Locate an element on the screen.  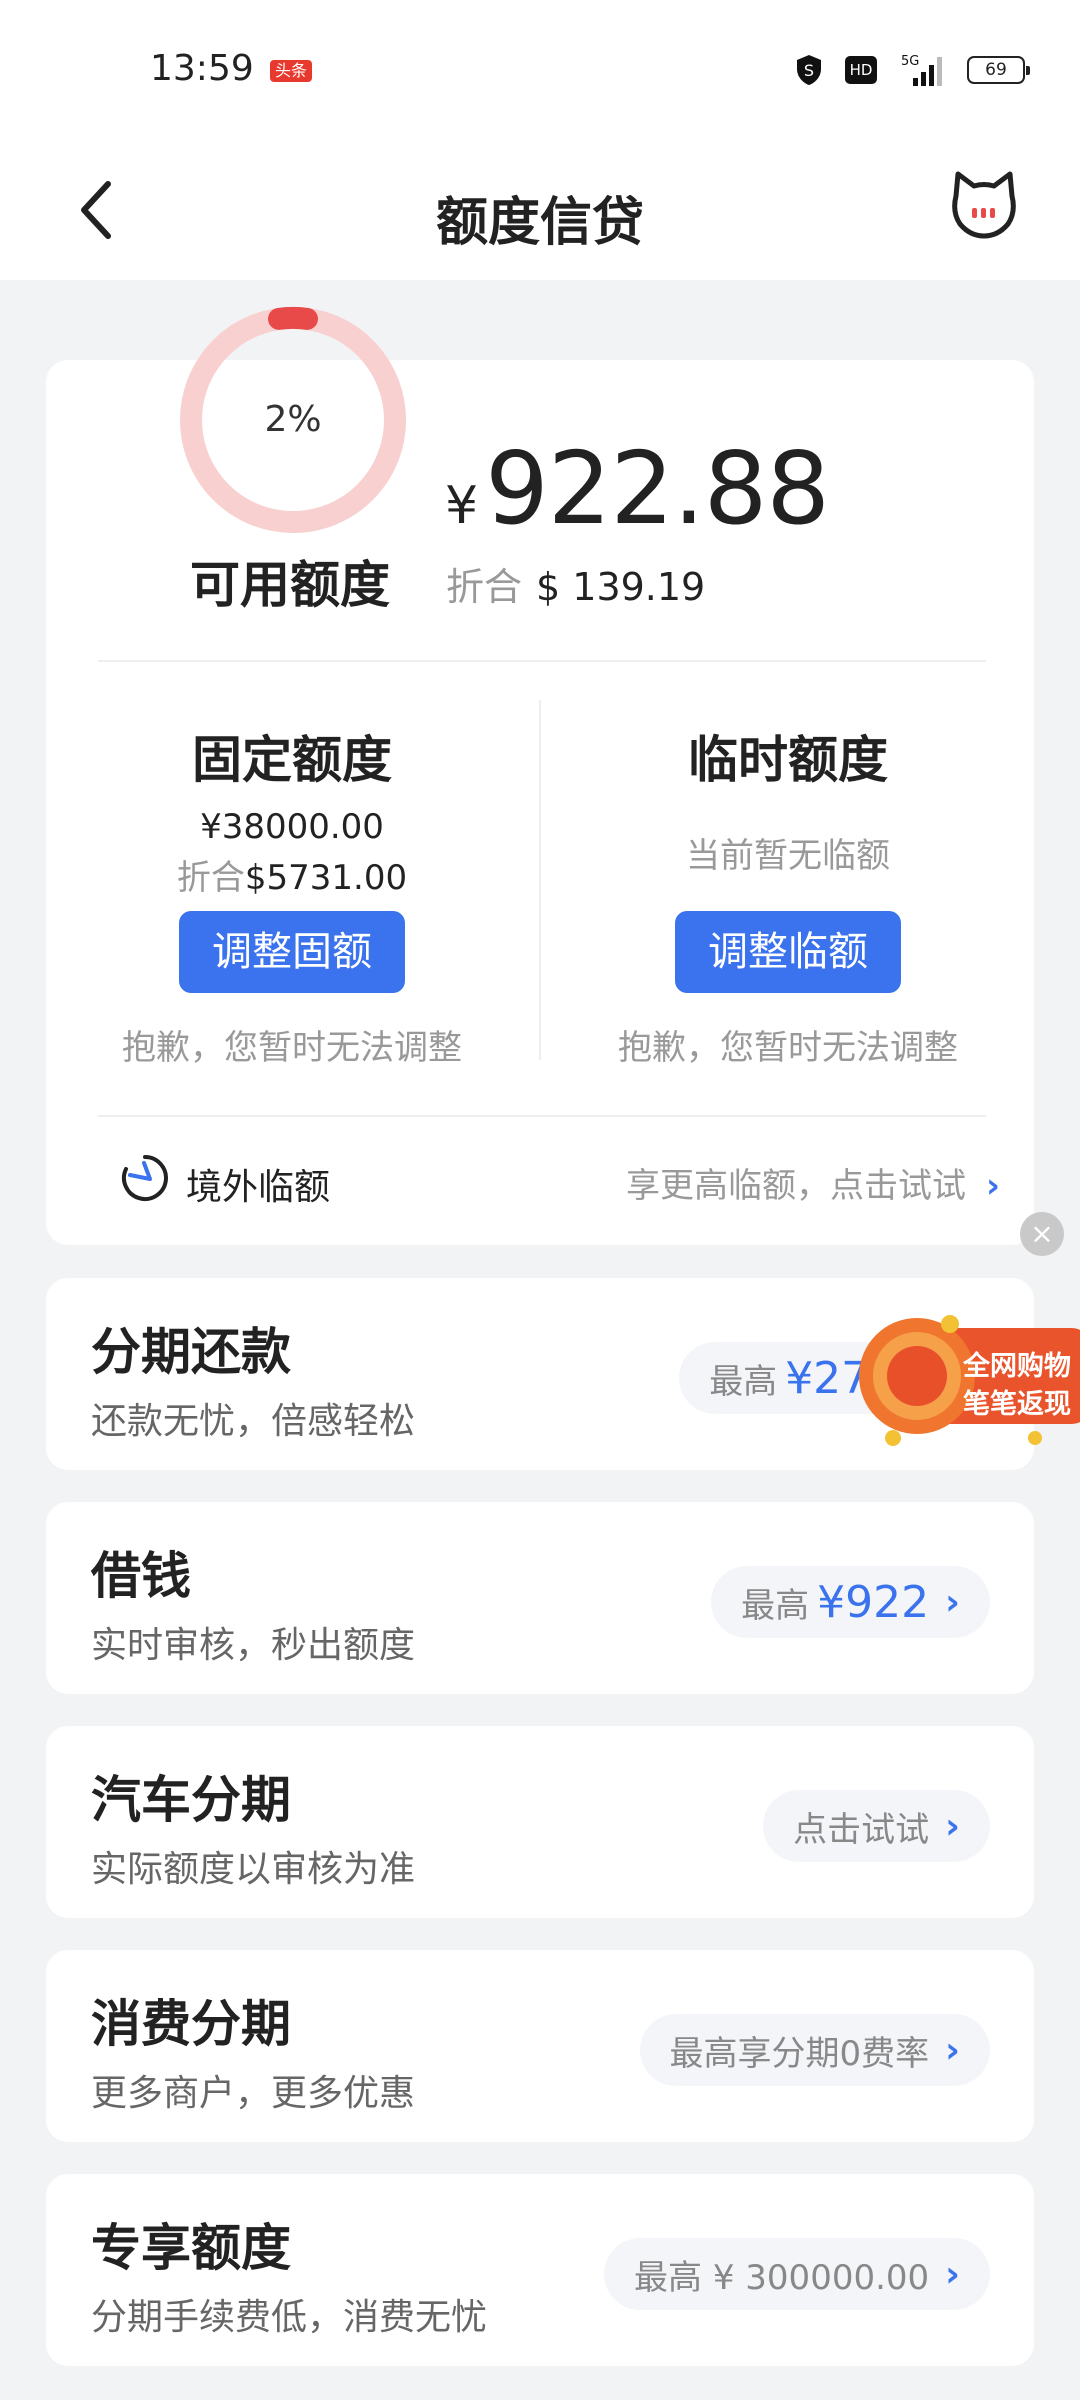
fixed-limit-title: 固定额度 is located at coordinates (292, 760).